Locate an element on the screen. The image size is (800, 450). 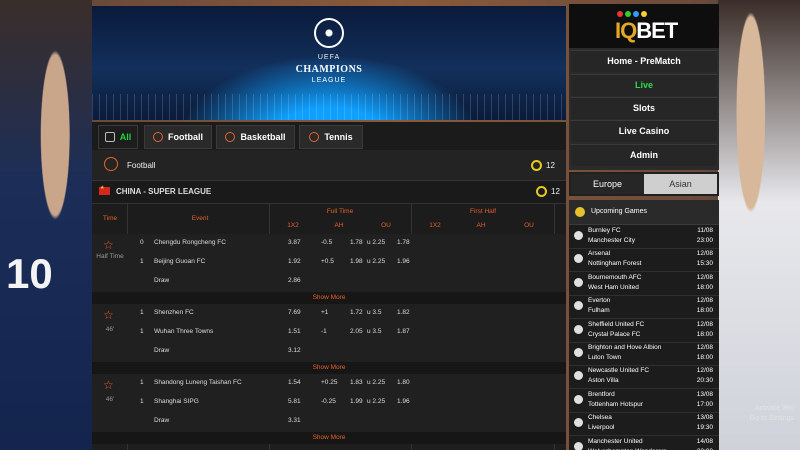
upcoming-game-row: Brentford Tottenham Hotspur 13/08 17:00 is located at coordinates (644, 401).